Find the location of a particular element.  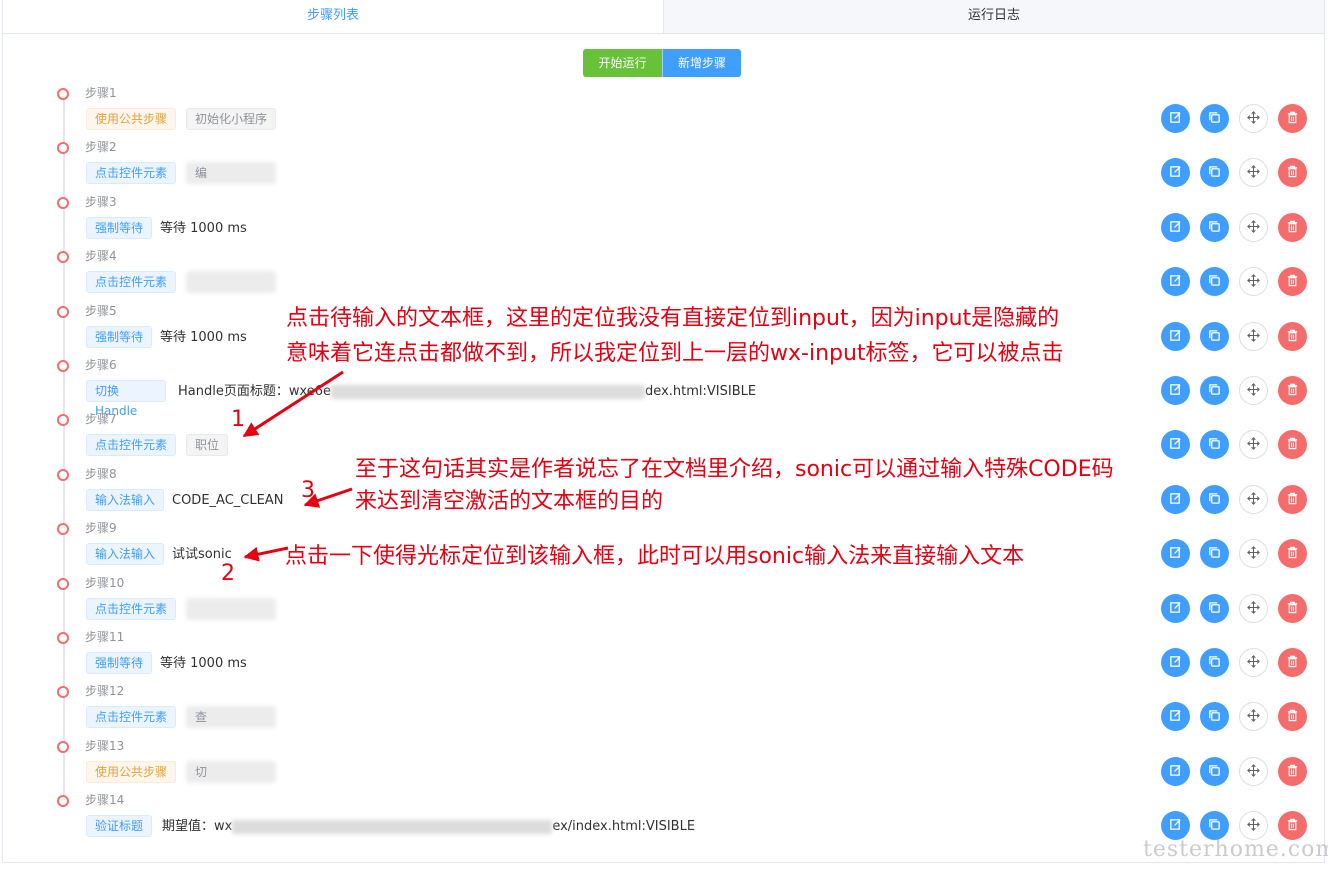

element-tag: 切 is located at coordinates (201, 772).